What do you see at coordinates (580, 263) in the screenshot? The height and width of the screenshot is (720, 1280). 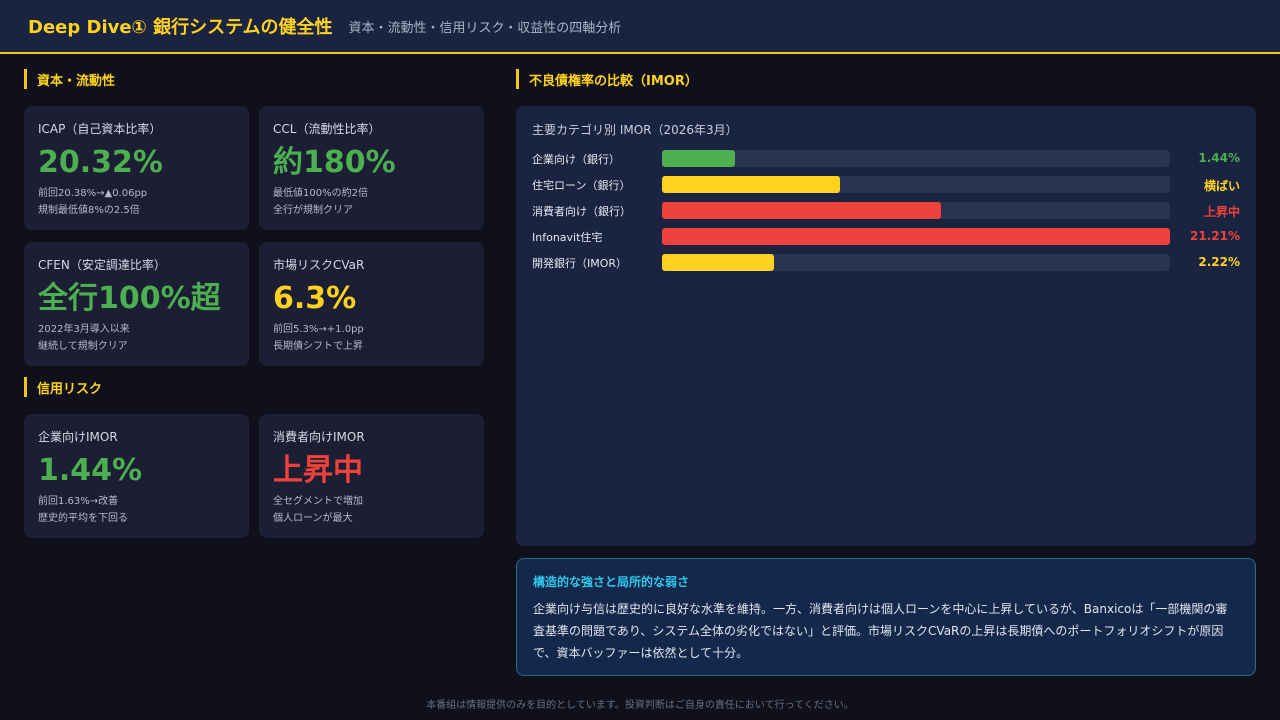 I see `chart-category-label: 開発銀行（IMOR）` at bounding box center [580, 263].